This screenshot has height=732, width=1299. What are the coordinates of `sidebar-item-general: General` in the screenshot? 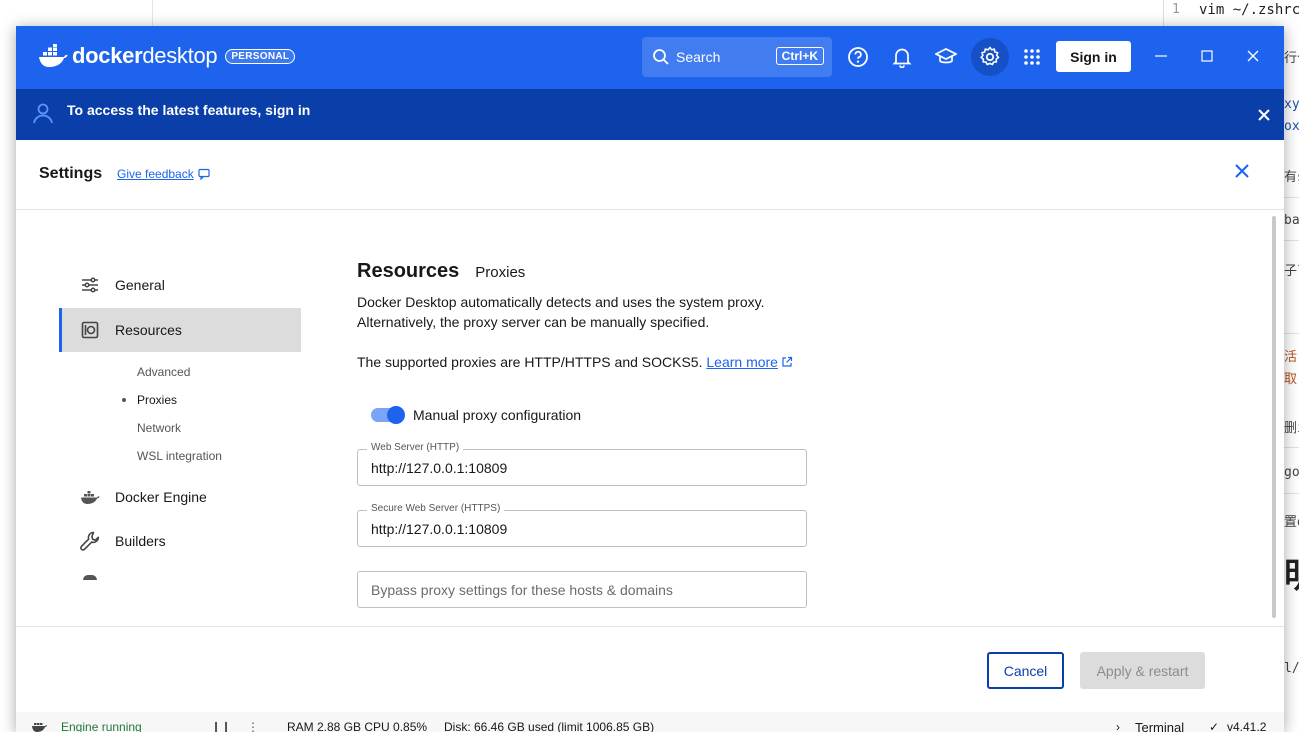 It's located at (180, 285).